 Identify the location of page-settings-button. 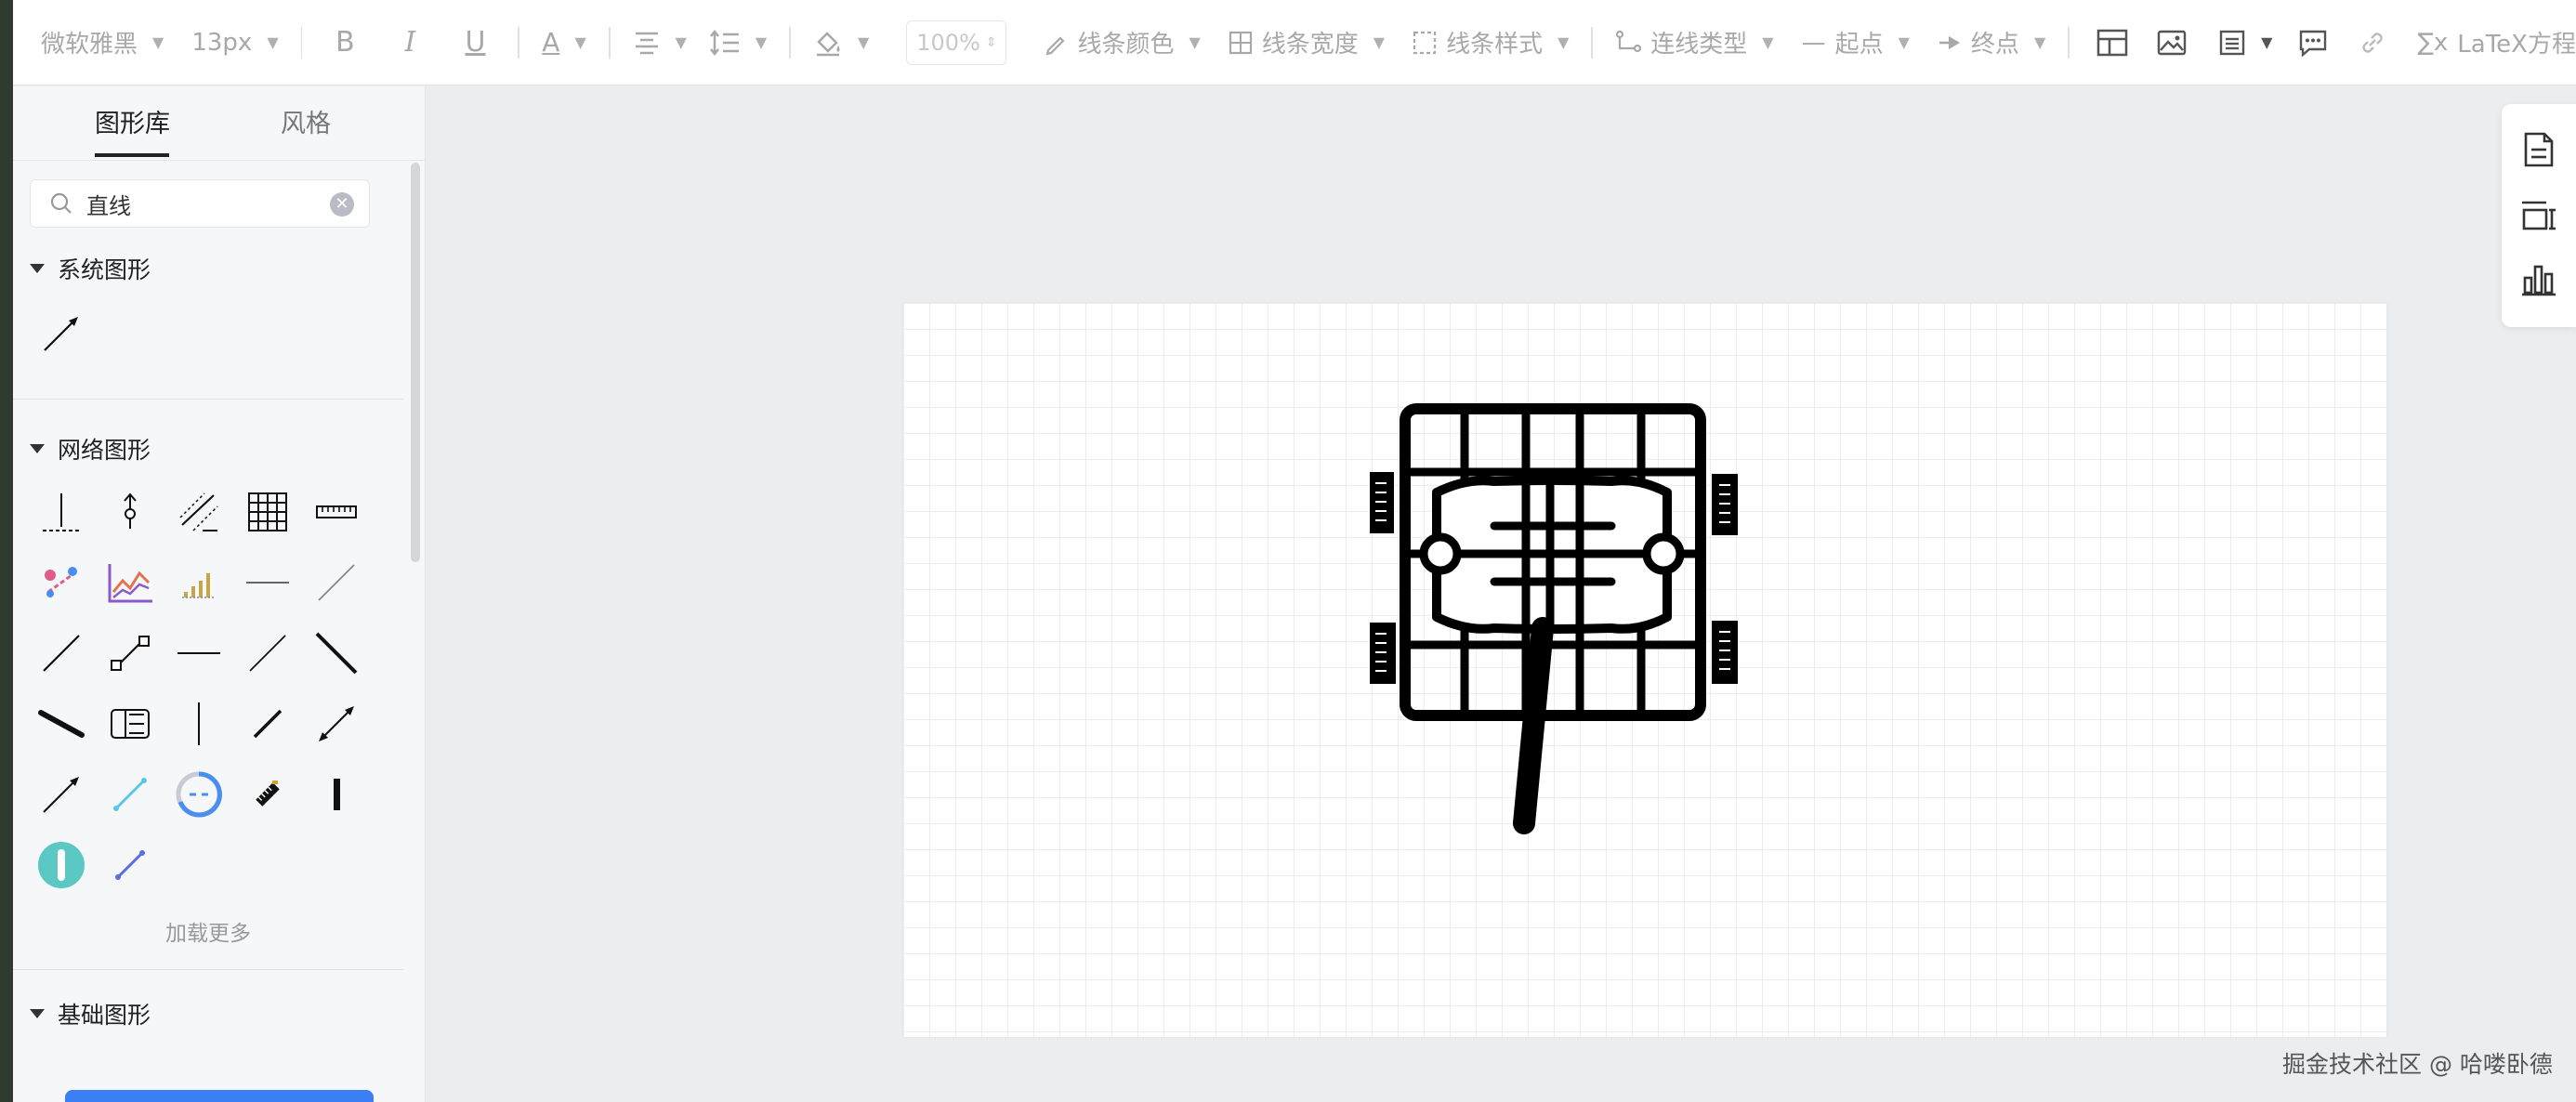
(2539, 151).